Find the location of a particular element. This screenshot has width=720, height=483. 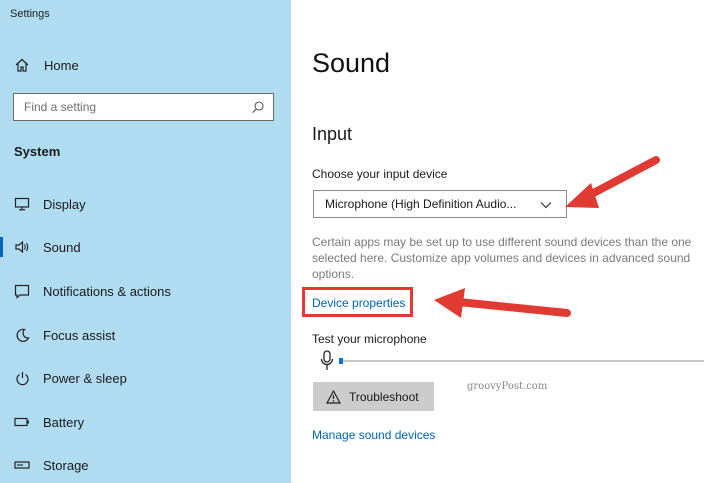

sidebar-item-display: Display is located at coordinates (145, 204).